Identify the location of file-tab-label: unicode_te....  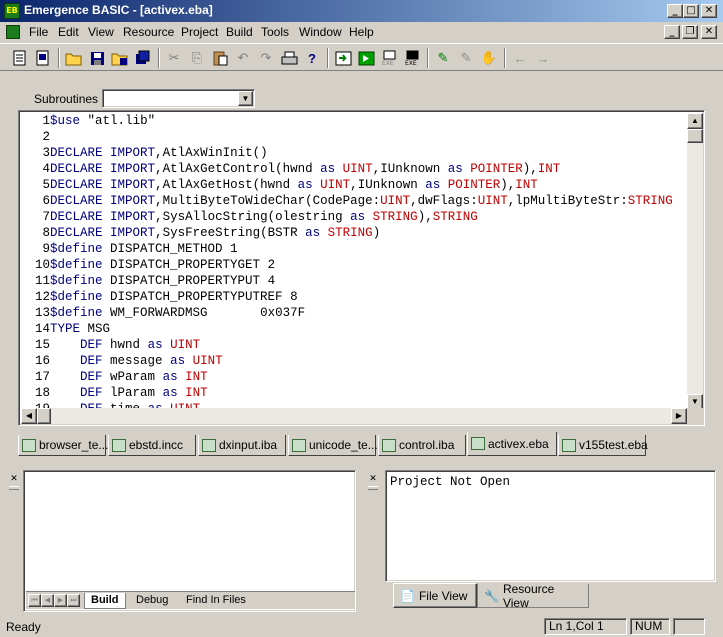
(343, 445).